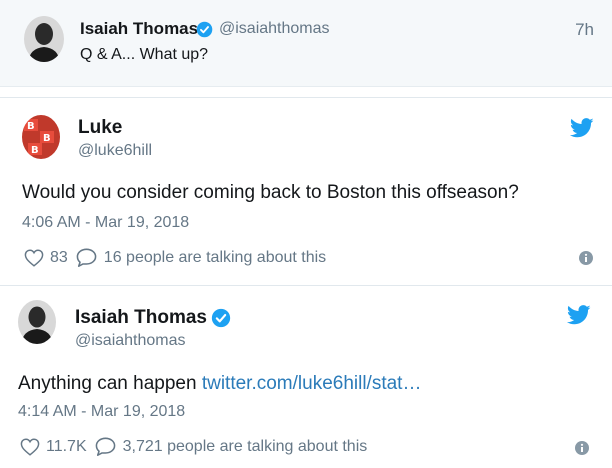 This screenshot has width=612, height=468. Describe the element at coordinates (584, 30) in the screenshot. I see `time-ago: 7h` at that location.